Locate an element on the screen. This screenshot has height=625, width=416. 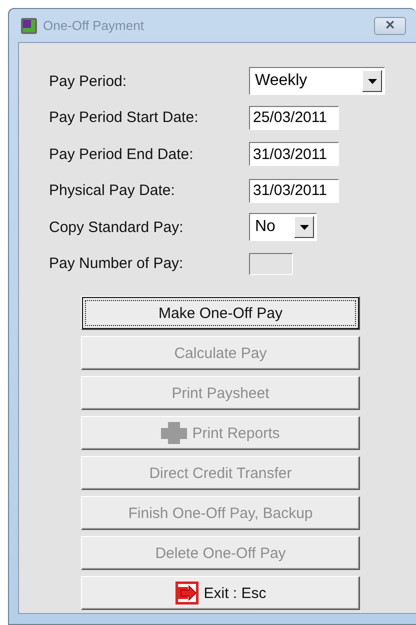
input-field: 25/03/2011 is located at coordinates (294, 118).